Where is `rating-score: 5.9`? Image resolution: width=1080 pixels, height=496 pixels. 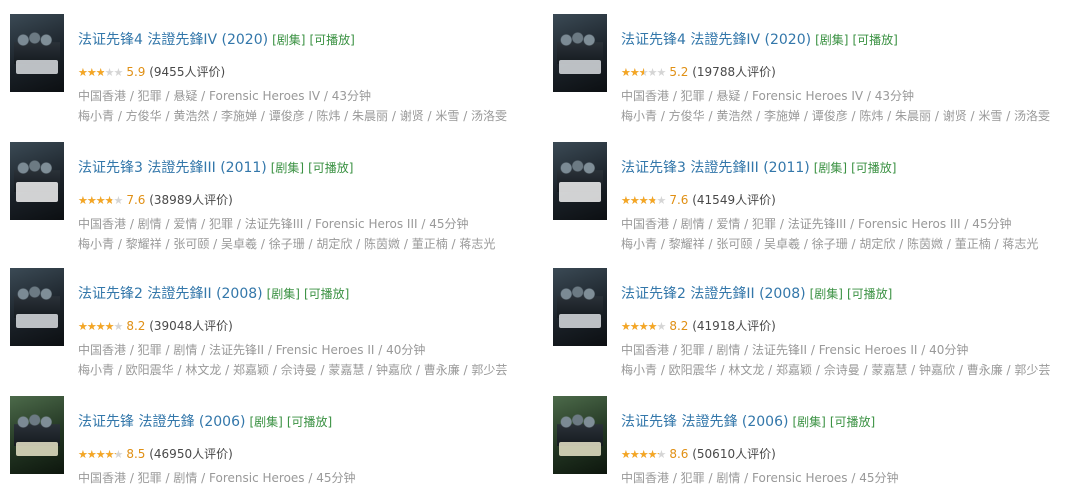 rating-score: 5.9 is located at coordinates (136, 72).